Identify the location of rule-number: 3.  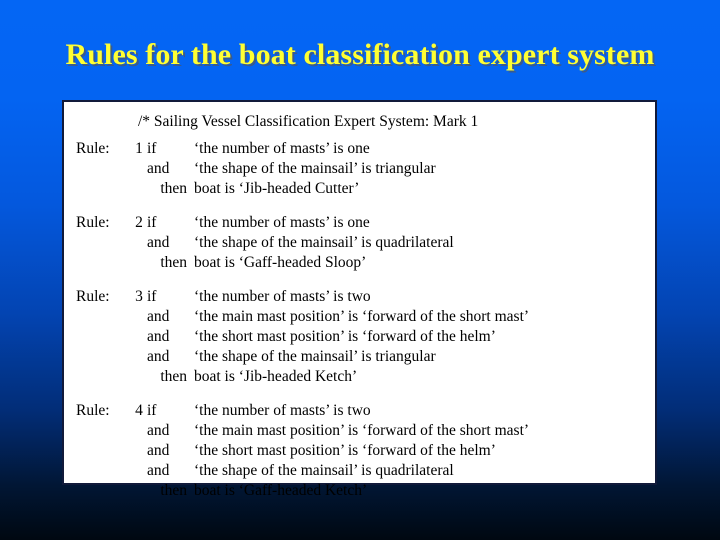
(139, 296).